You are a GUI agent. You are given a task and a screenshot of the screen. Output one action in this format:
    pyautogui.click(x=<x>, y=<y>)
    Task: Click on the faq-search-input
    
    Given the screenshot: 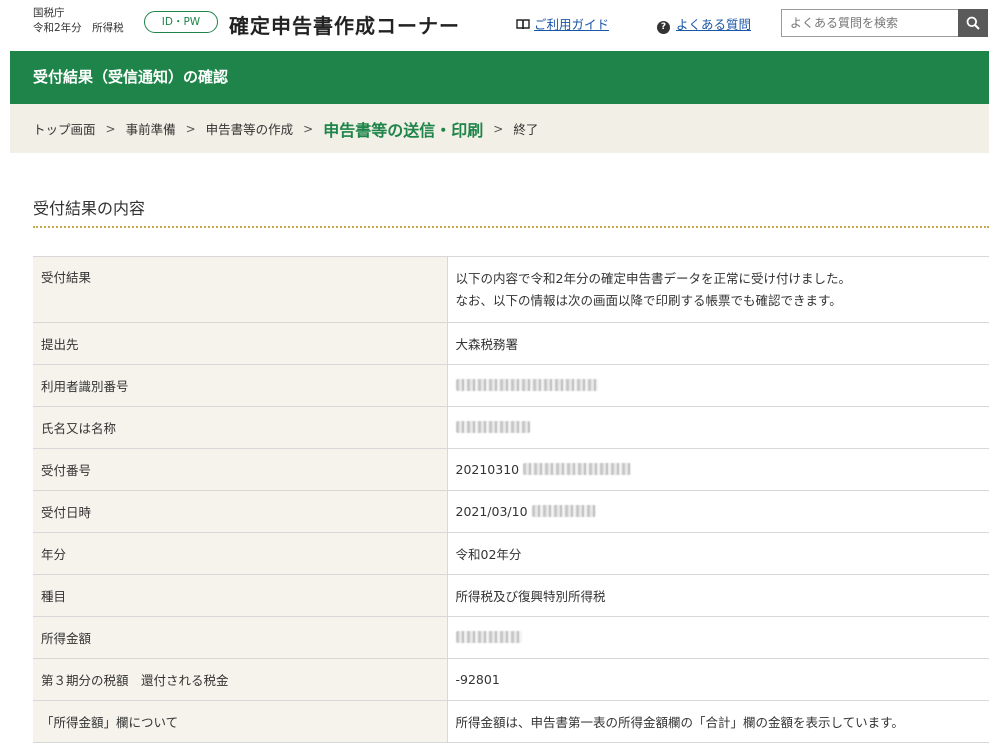 What is the action you would take?
    pyautogui.click(x=869, y=23)
    